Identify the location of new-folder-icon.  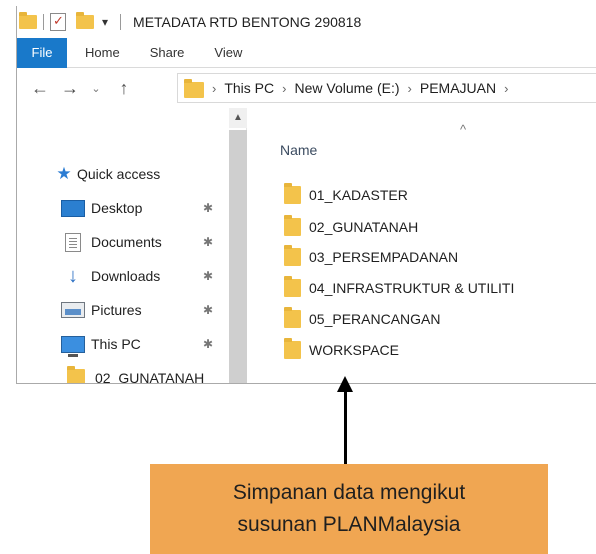
(85, 20).